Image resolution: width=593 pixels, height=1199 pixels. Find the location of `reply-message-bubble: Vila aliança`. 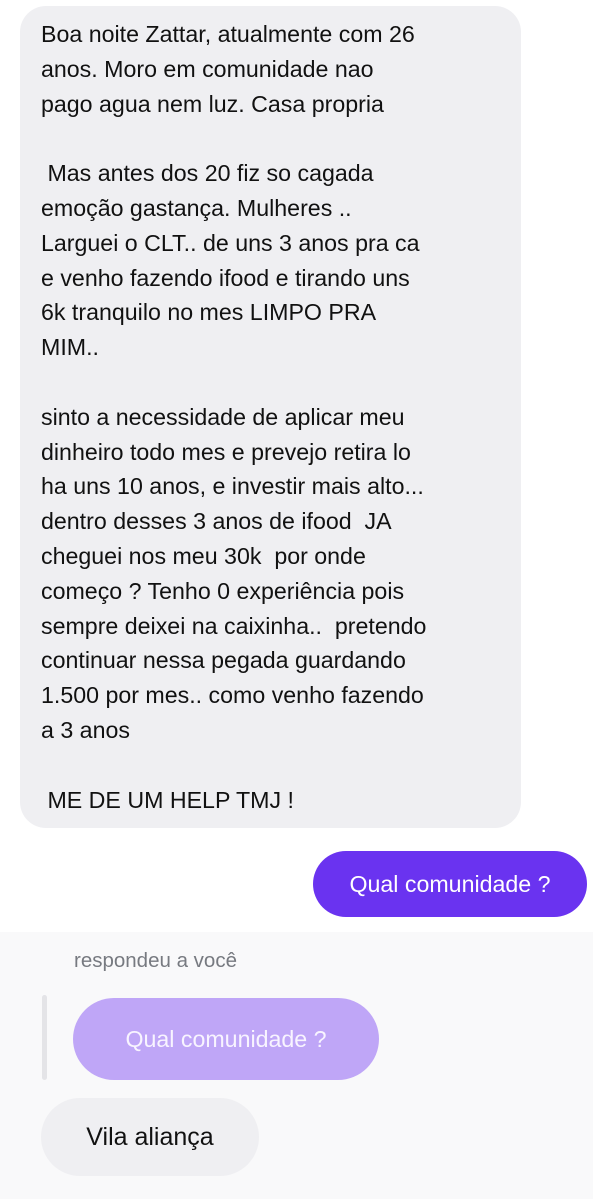

reply-message-bubble: Vila aliança is located at coordinates (150, 1137).